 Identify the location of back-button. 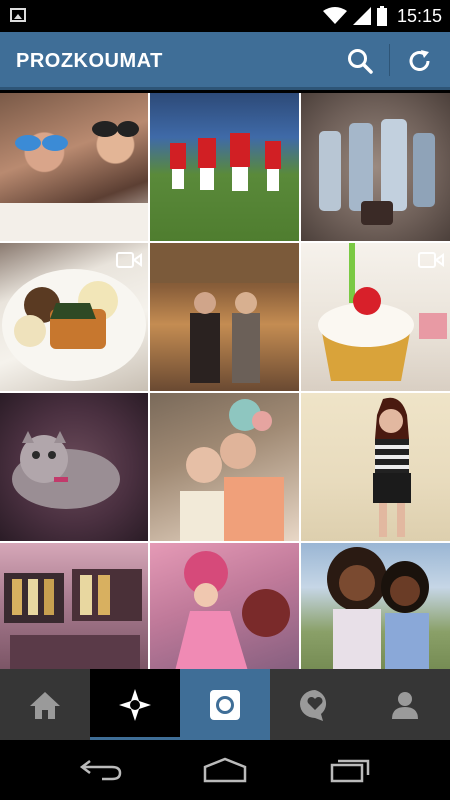
(100, 770).